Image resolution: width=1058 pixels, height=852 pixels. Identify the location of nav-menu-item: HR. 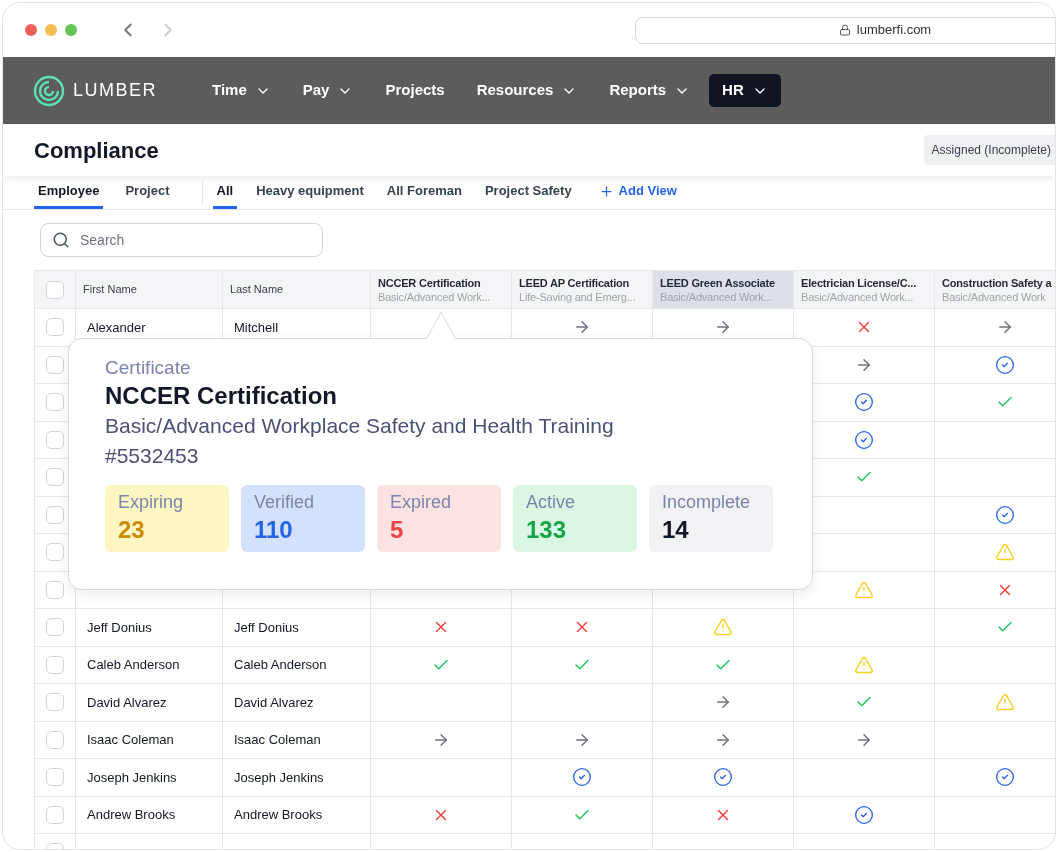
(745, 90).